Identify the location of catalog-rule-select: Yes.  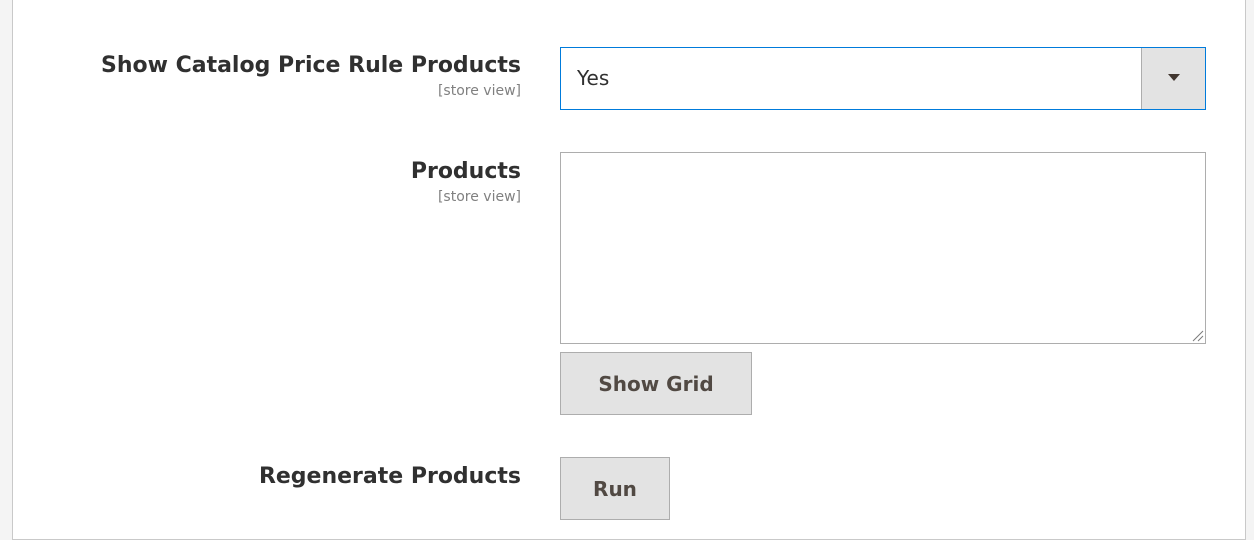
(883, 78).